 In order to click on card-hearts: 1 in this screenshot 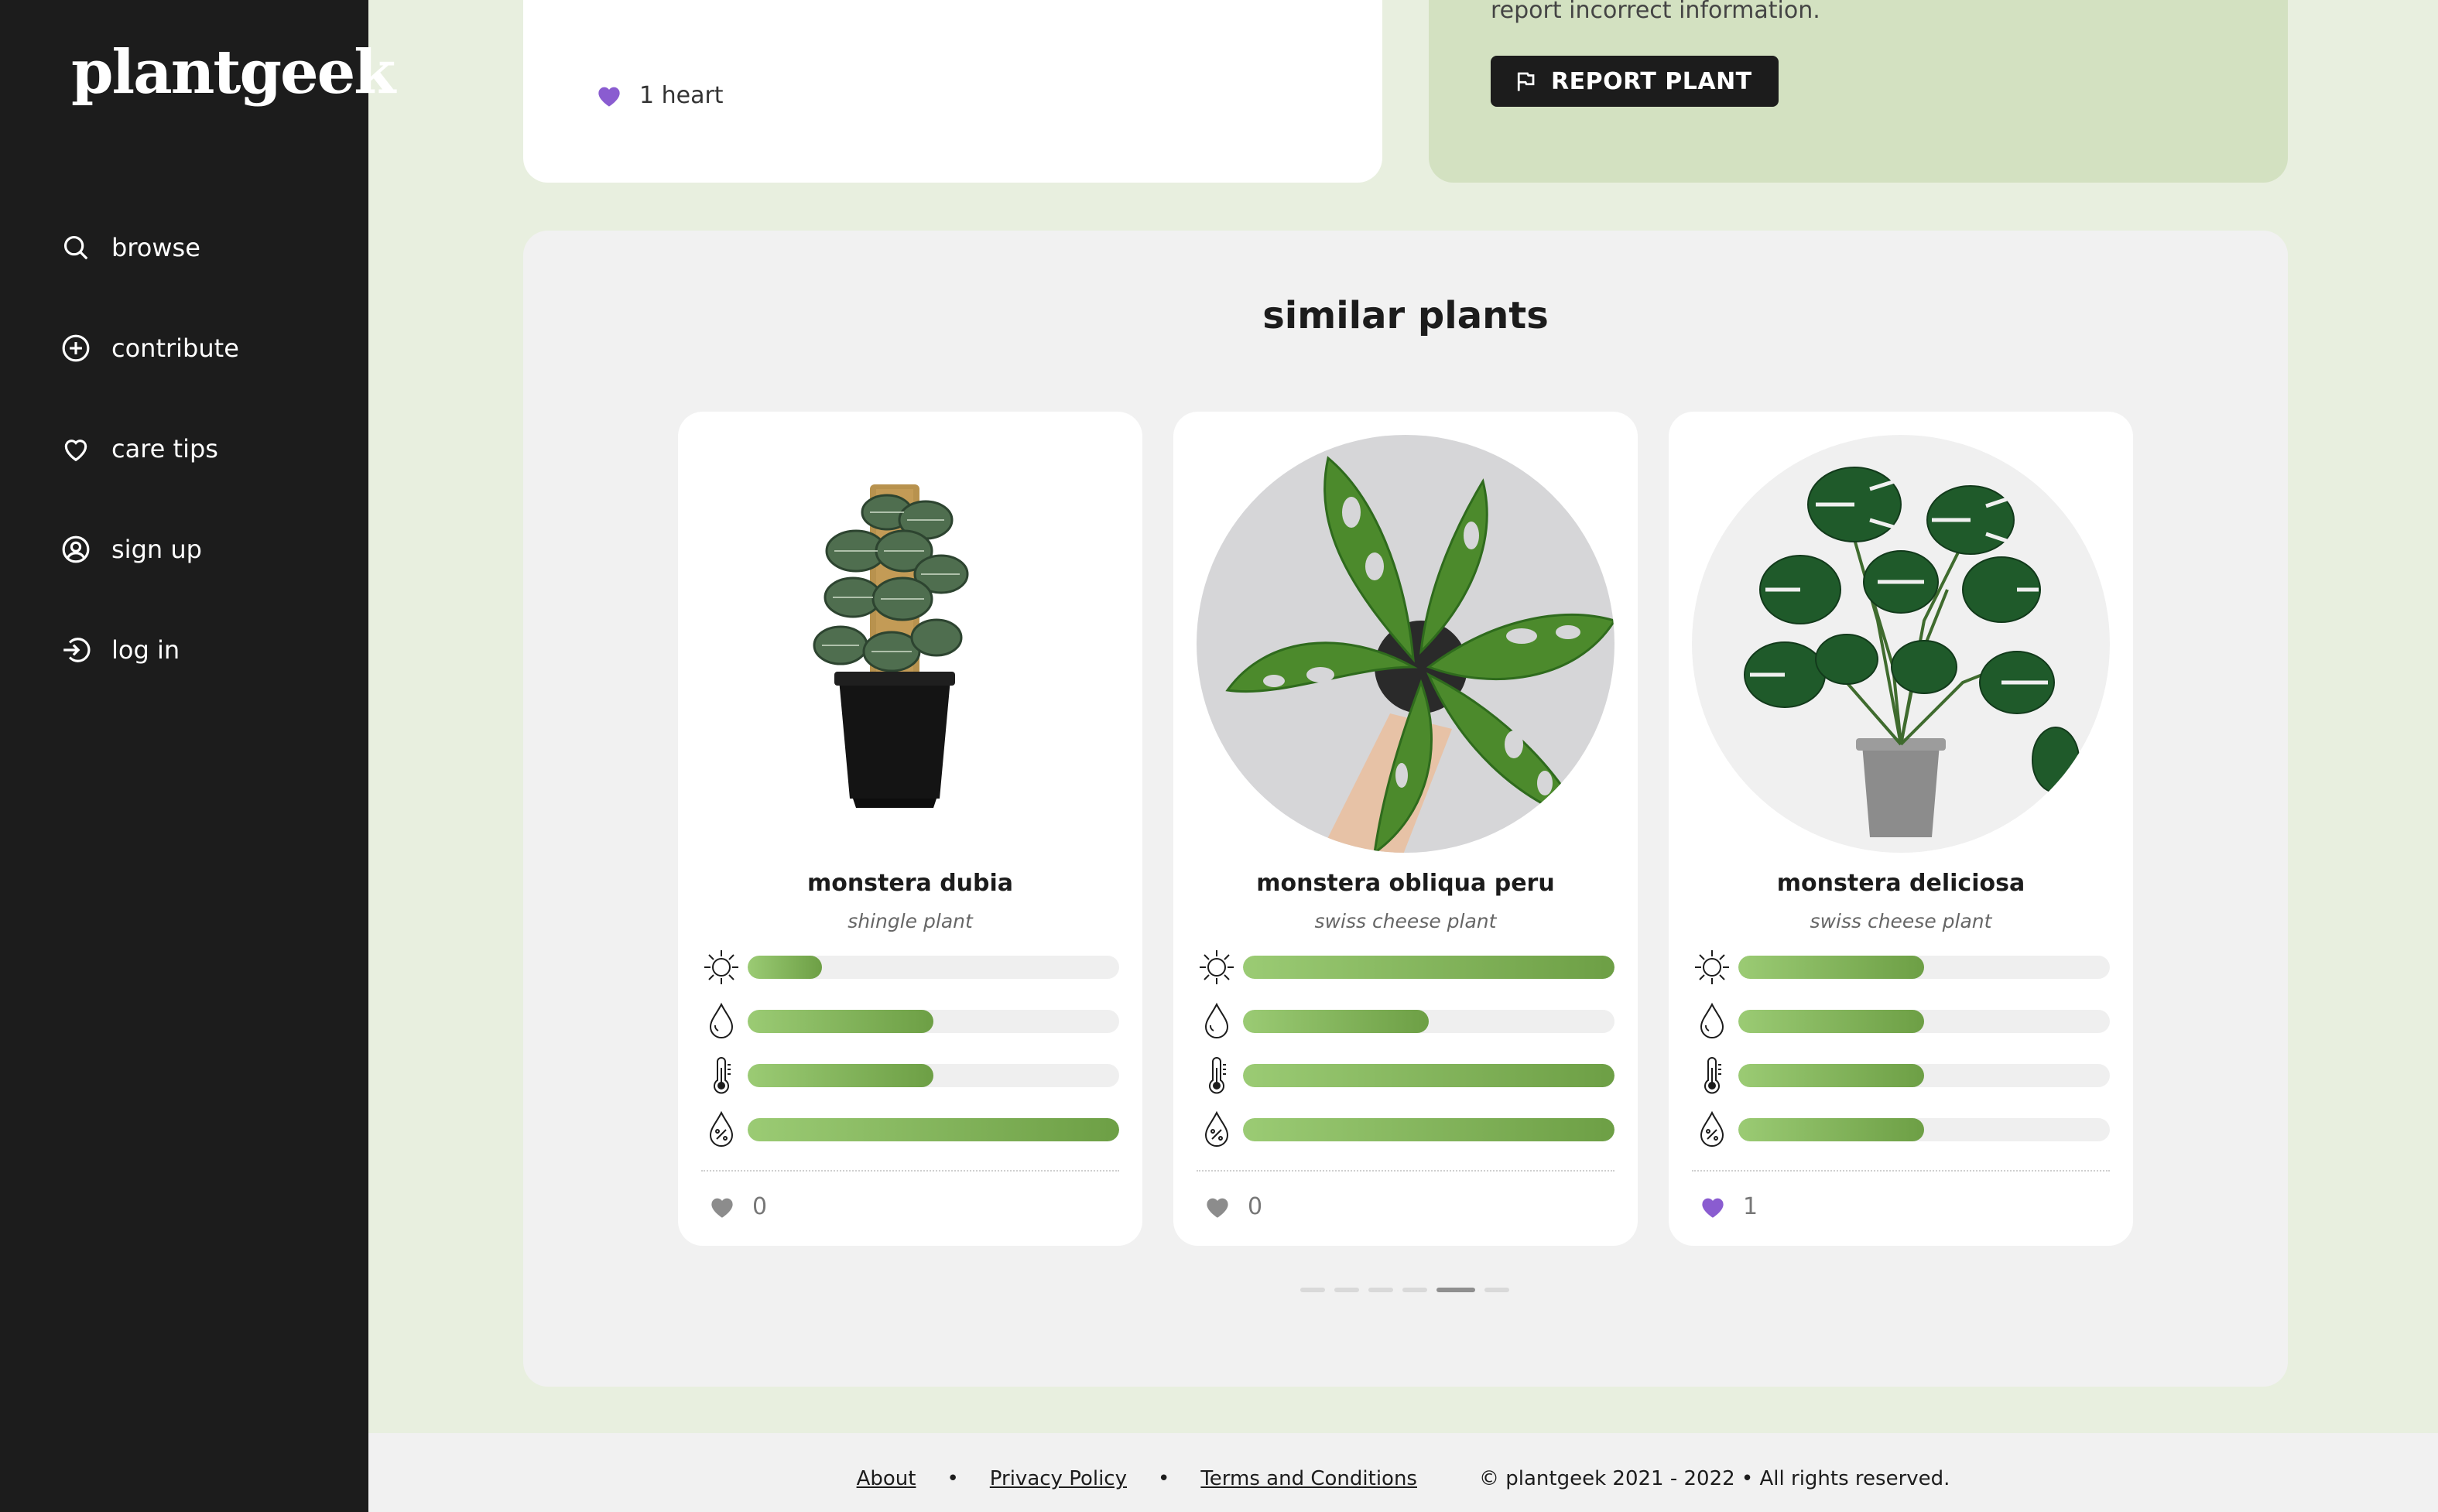, I will do `click(1729, 1206)`.